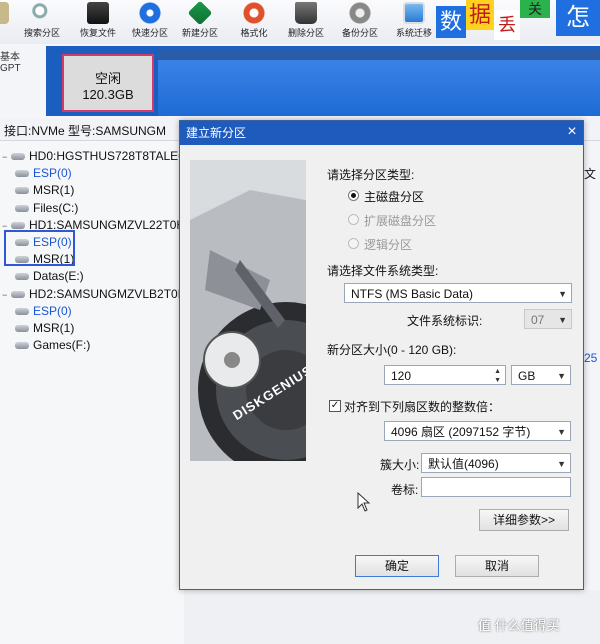  I want to click on tree-disk-node: − HD2:SAMSUNGMZVLB2T0H, so click(94, 294).